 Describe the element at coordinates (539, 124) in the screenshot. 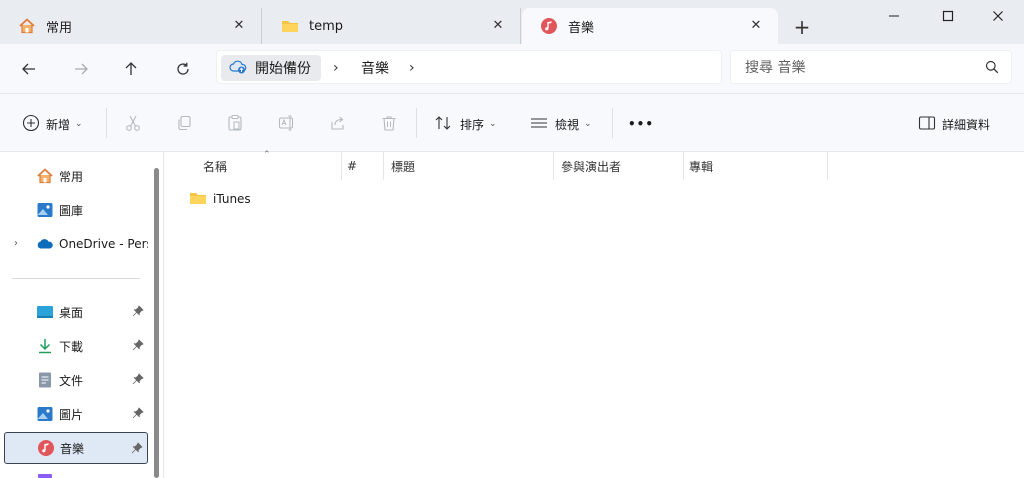

I see `view-list-icon` at that location.